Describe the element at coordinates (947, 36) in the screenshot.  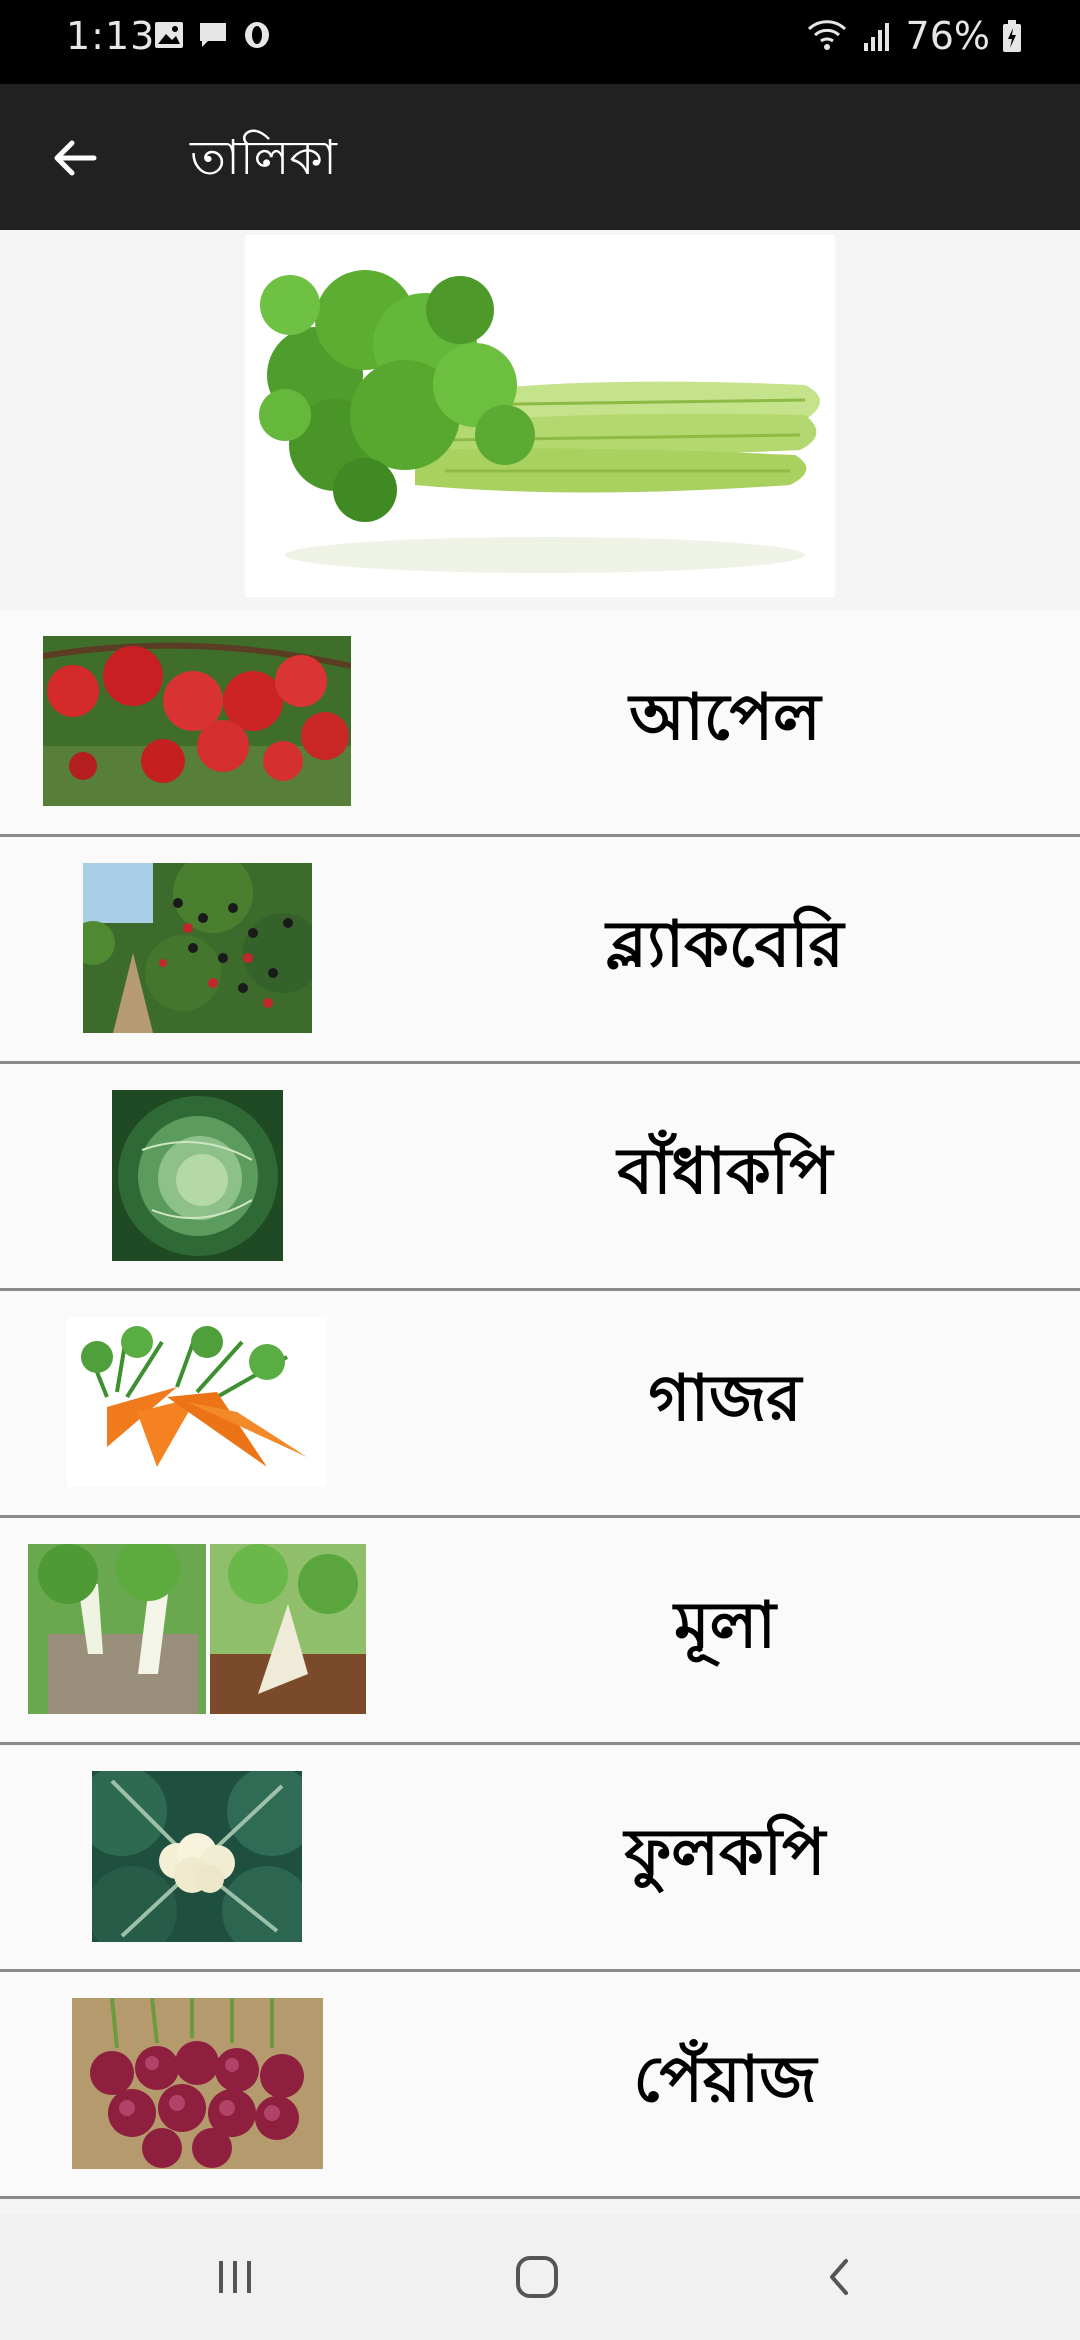
I see `battery-percent: 76%` at that location.